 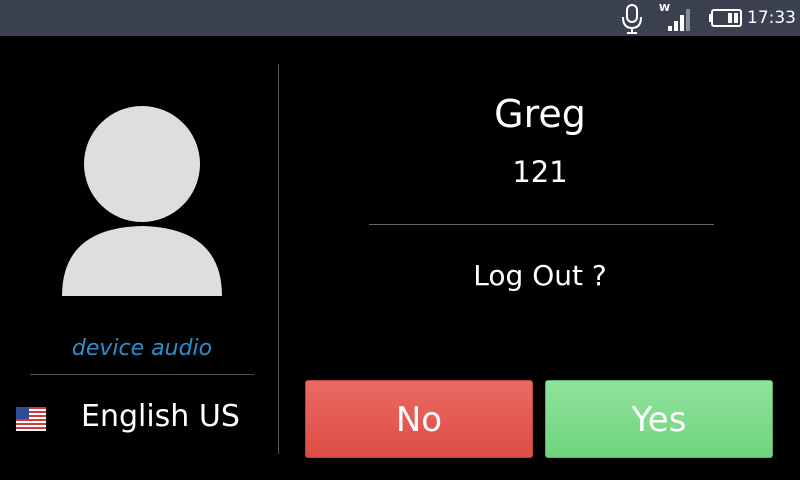 What do you see at coordinates (31, 419) in the screenshot?
I see `us-flag-icon` at bounding box center [31, 419].